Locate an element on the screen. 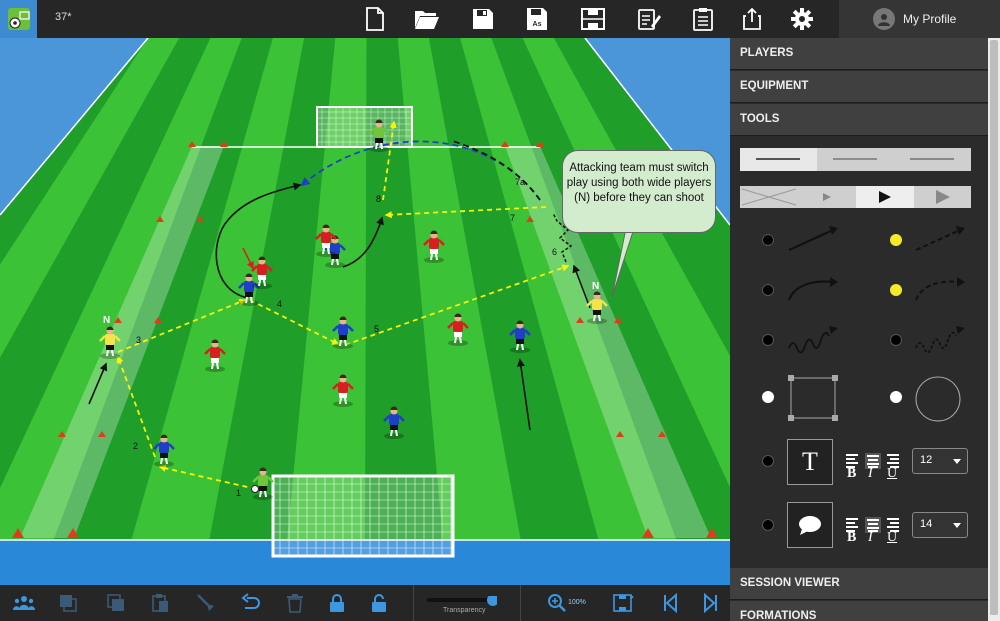 The image size is (1000, 621). solid-line-icon is located at coordinates (778, 159).